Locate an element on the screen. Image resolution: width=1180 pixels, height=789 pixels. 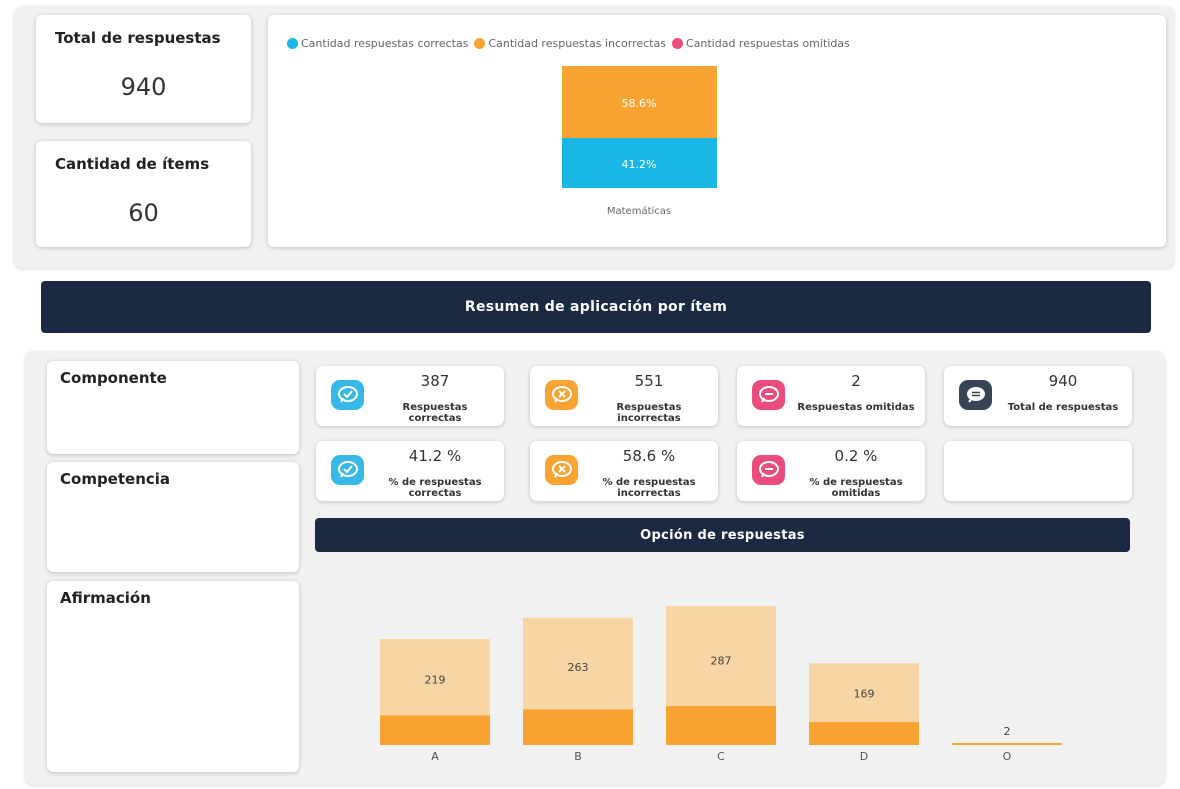
correct-pct-card: 41.2 % % de respuestas correctas is located at coordinates (410, 471).